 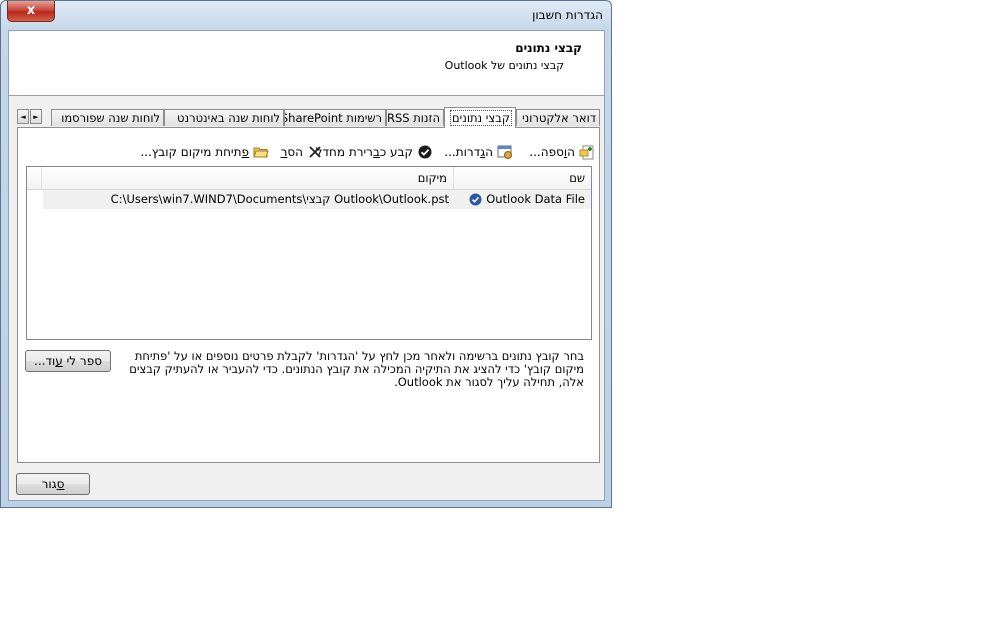 I want to click on column-header-spacer, so click(x=33, y=178).